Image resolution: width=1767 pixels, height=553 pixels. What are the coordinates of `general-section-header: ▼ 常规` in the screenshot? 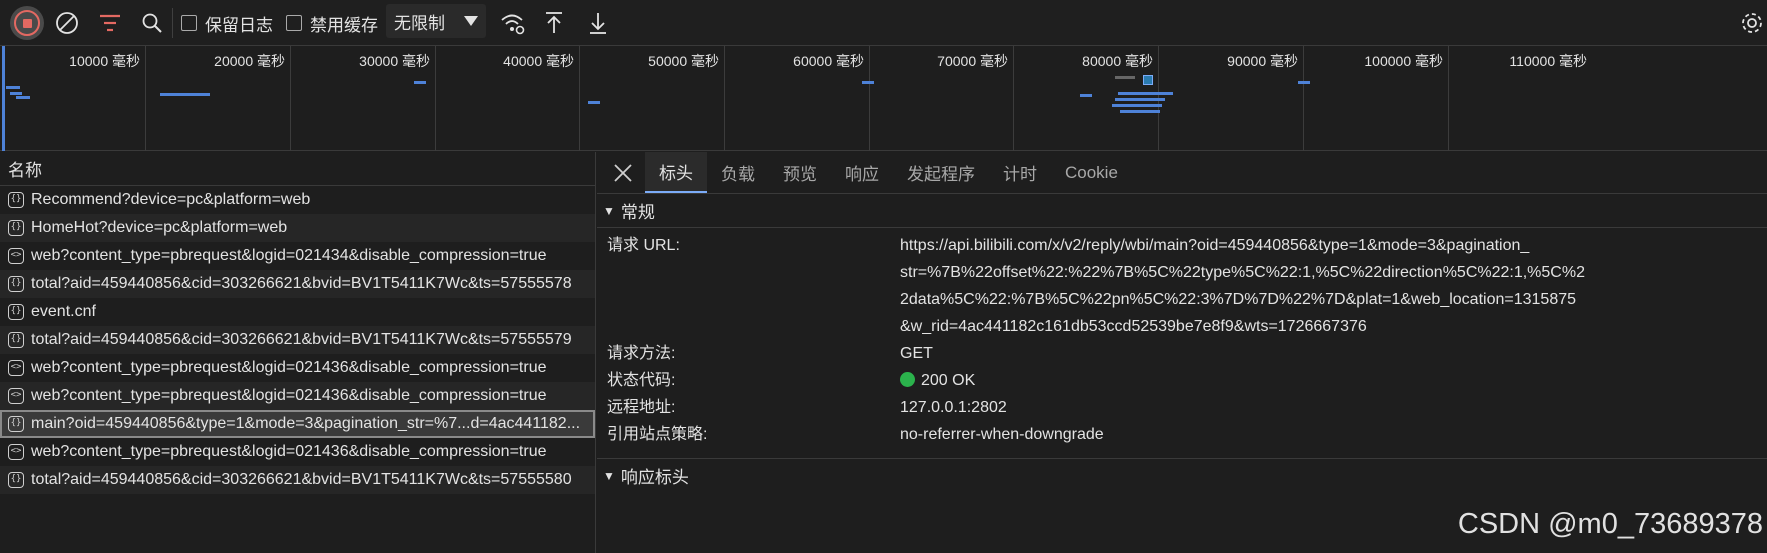 It's located at (1182, 211).